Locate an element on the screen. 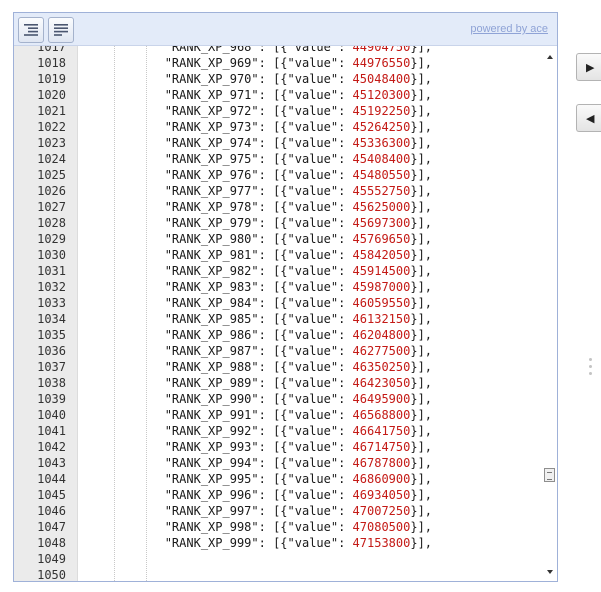  scroll-down-arrow-icon is located at coordinates (550, 572).